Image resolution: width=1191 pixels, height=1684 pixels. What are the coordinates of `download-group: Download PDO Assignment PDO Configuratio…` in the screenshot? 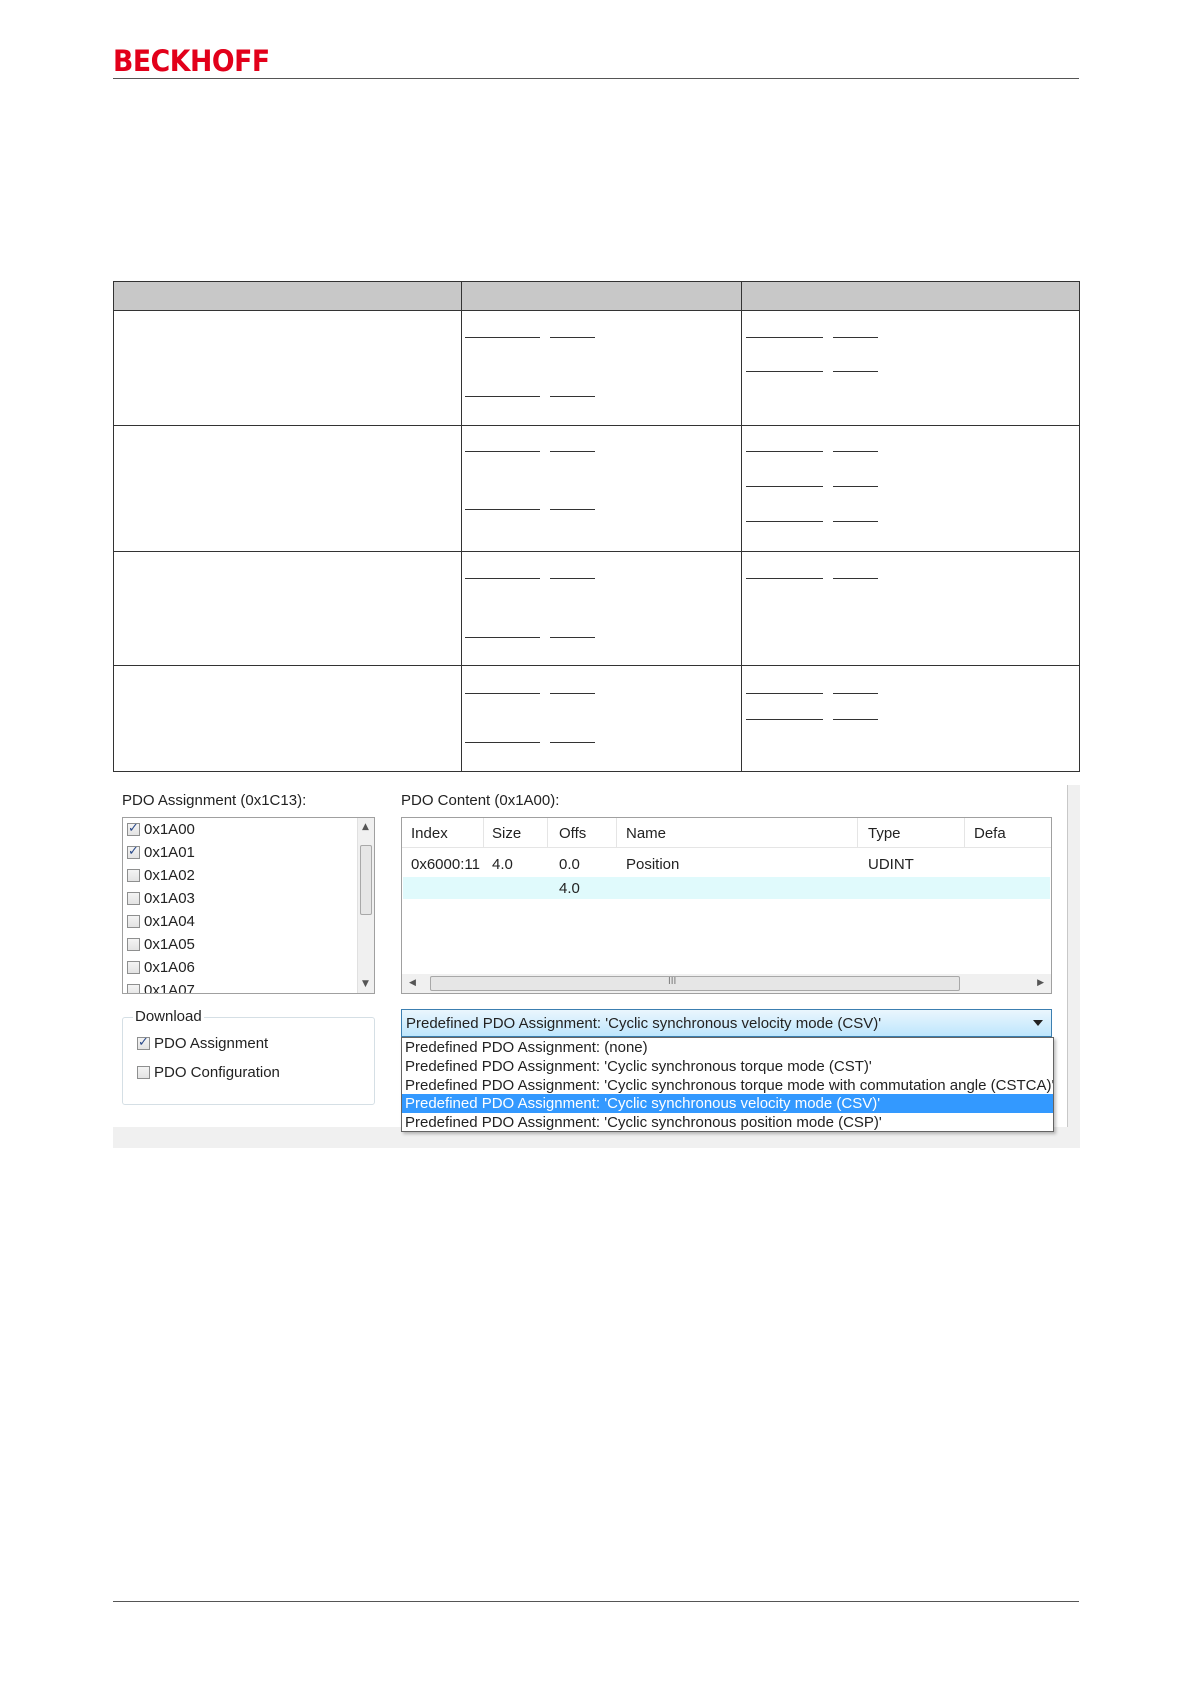 It's located at (248, 1056).